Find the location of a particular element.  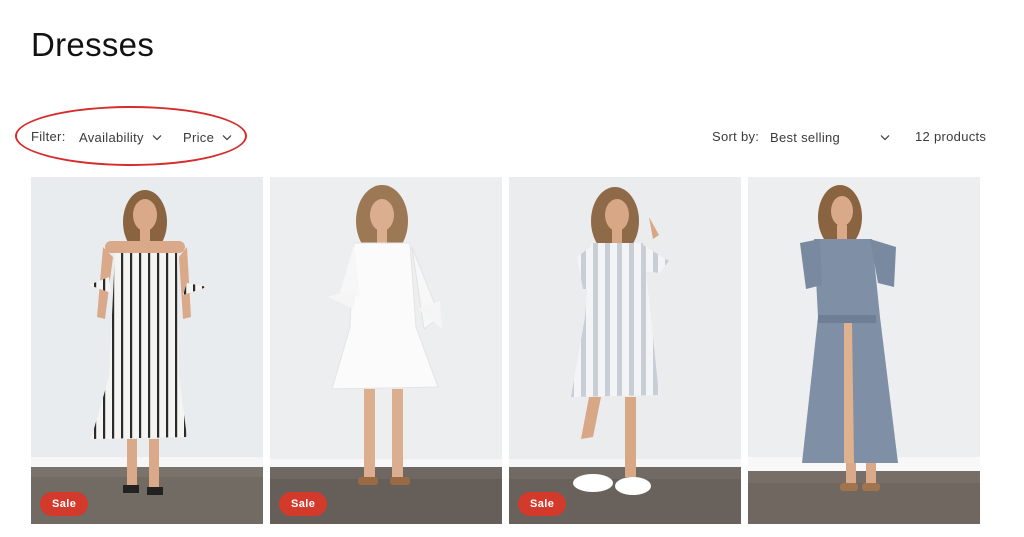

filter-label: Filter: is located at coordinates (48, 136).